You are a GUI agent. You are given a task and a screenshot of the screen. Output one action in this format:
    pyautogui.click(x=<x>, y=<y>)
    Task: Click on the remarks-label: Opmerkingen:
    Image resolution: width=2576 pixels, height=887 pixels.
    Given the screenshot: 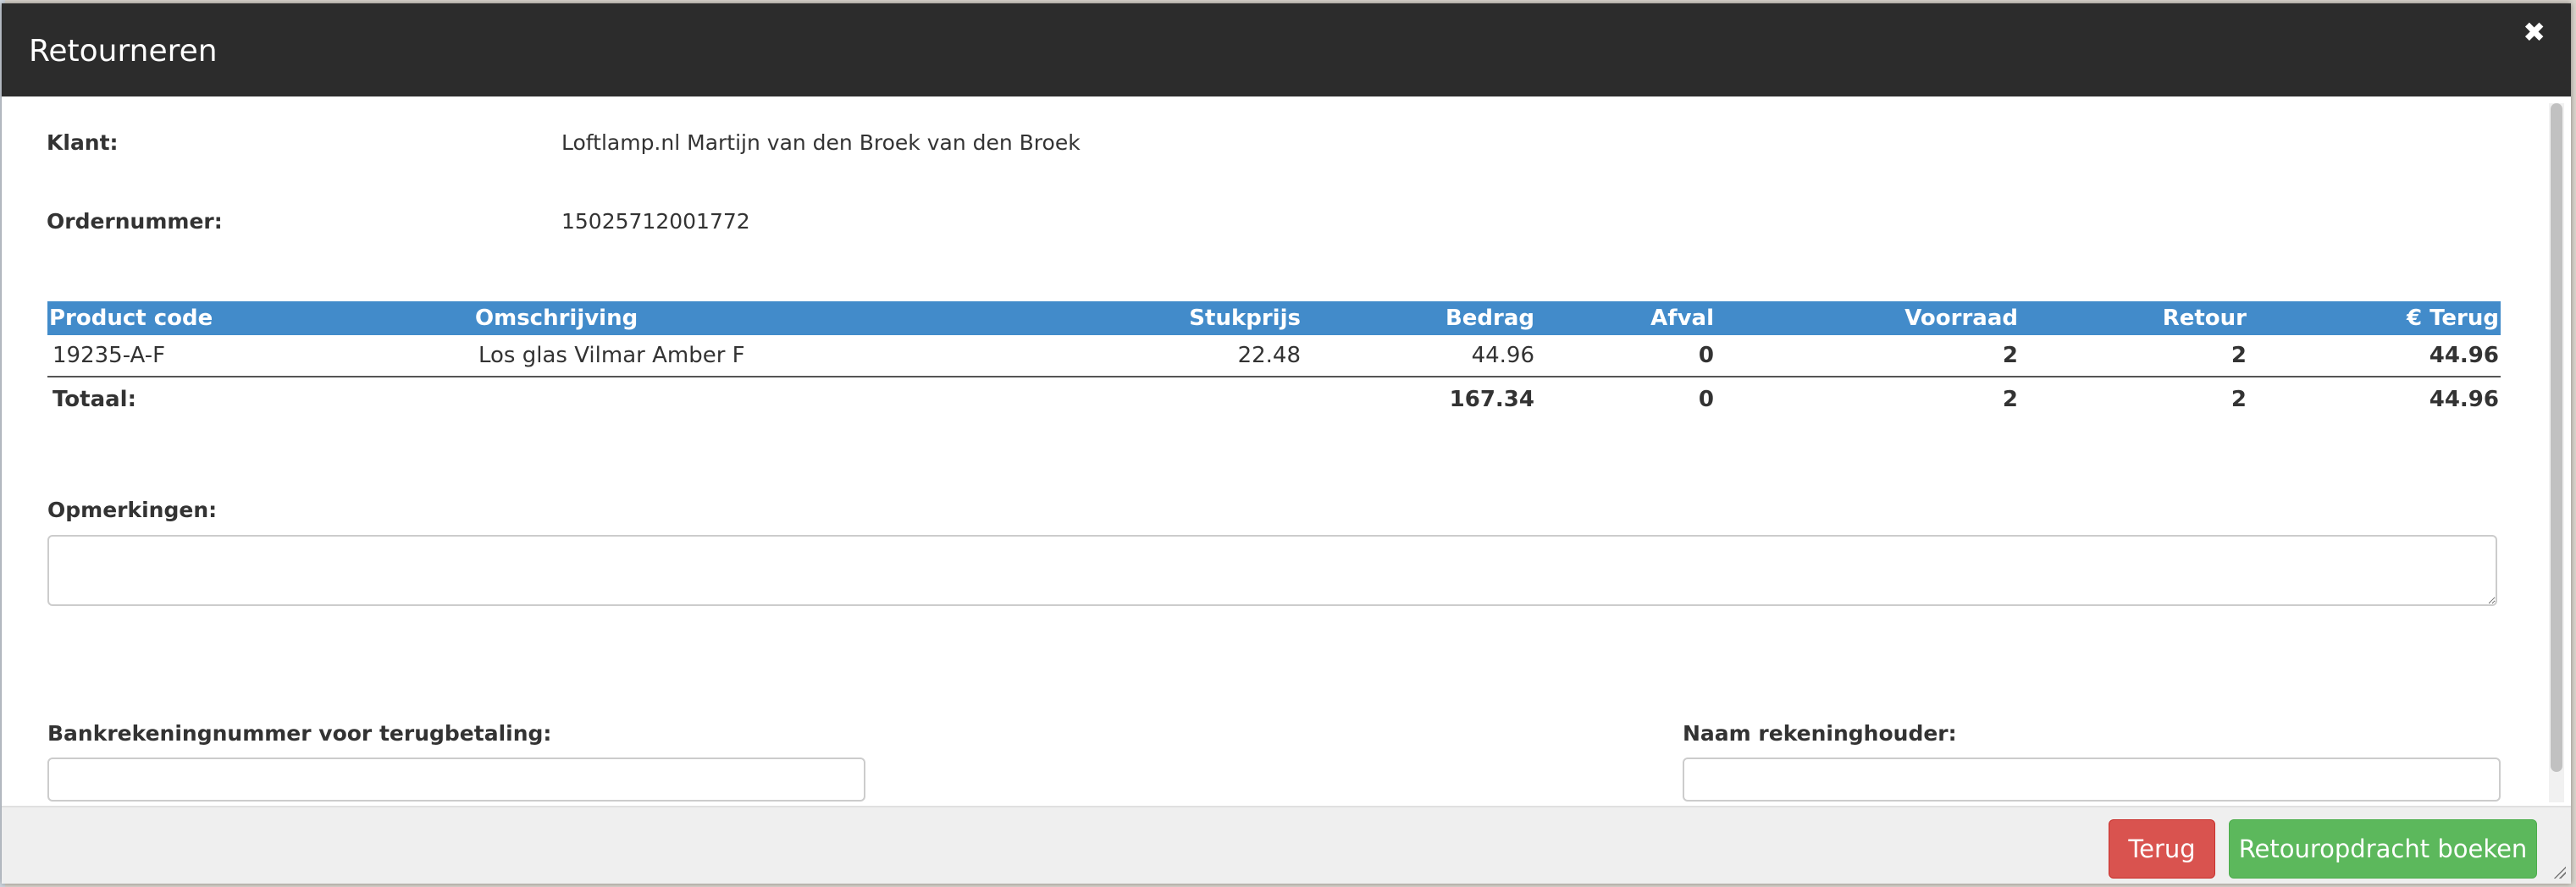 What is the action you would take?
    pyautogui.click(x=132, y=510)
    